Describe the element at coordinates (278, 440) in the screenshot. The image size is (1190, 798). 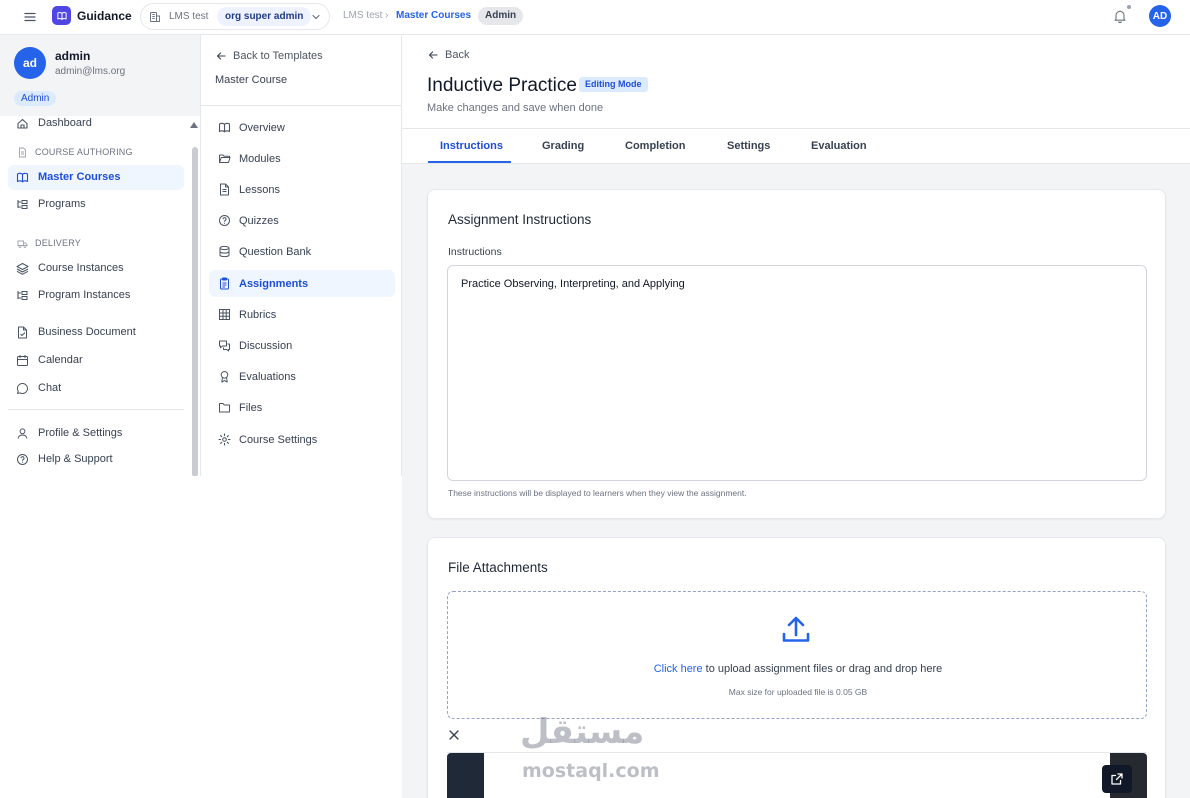
I see `course-nav-label: Course Settings` at that location.